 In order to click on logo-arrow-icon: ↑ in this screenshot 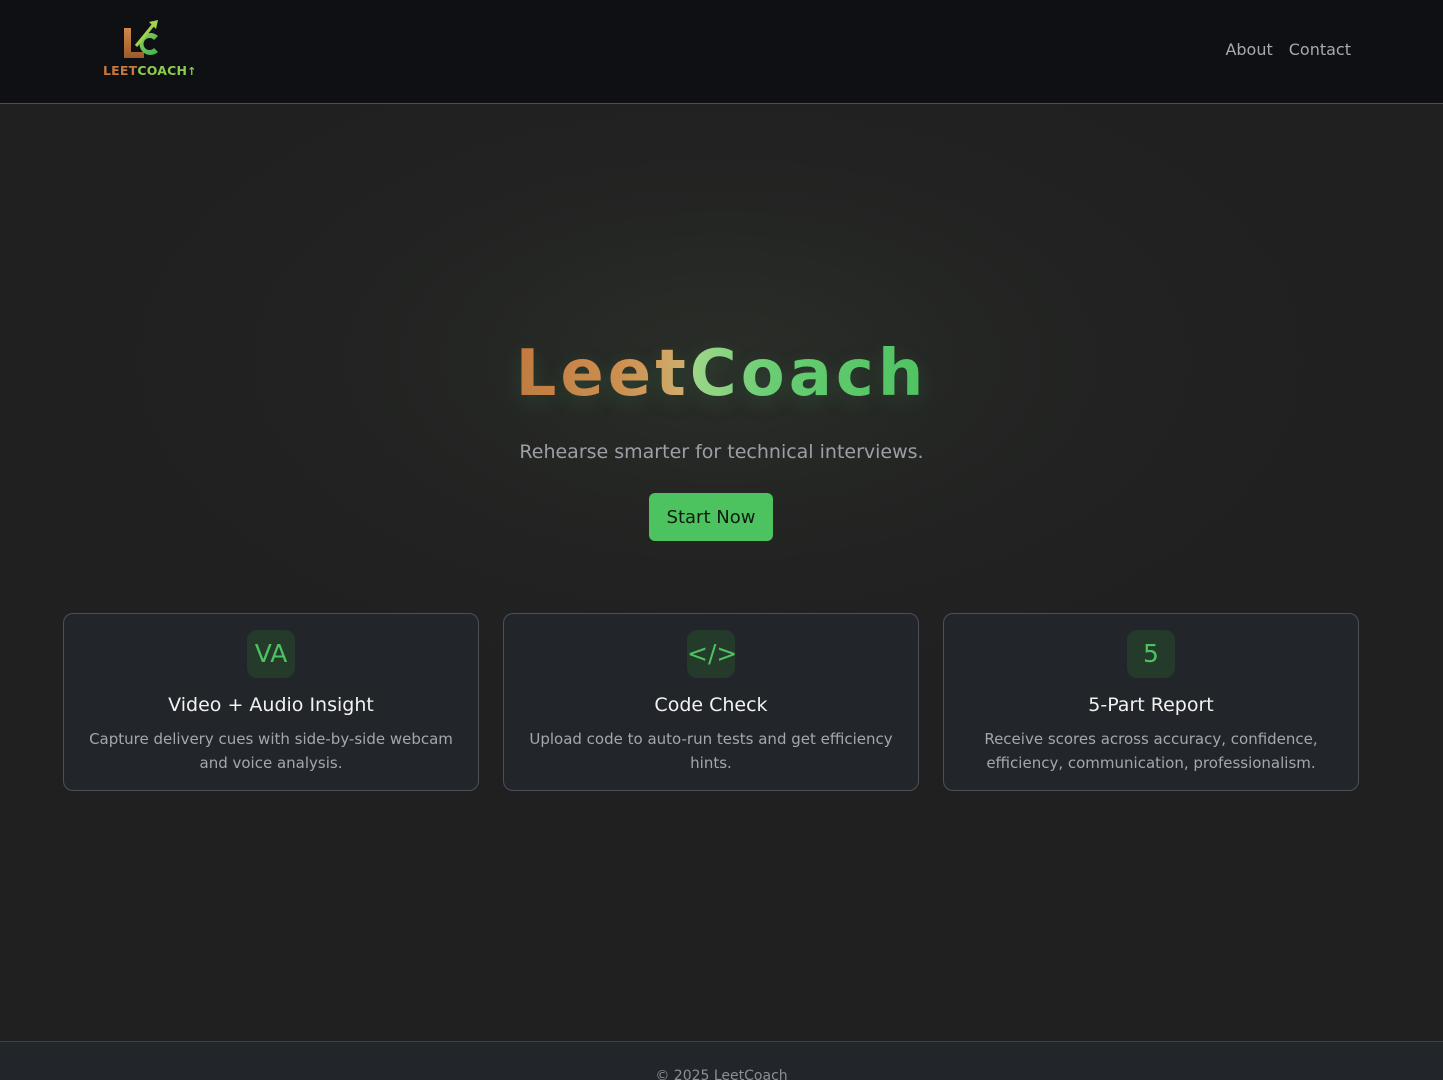, I will do `click(192, 71)`.